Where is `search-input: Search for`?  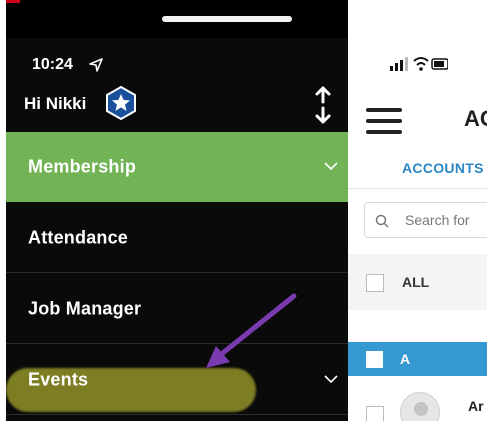 search-input: Search for is located at coordinates (425, 220).